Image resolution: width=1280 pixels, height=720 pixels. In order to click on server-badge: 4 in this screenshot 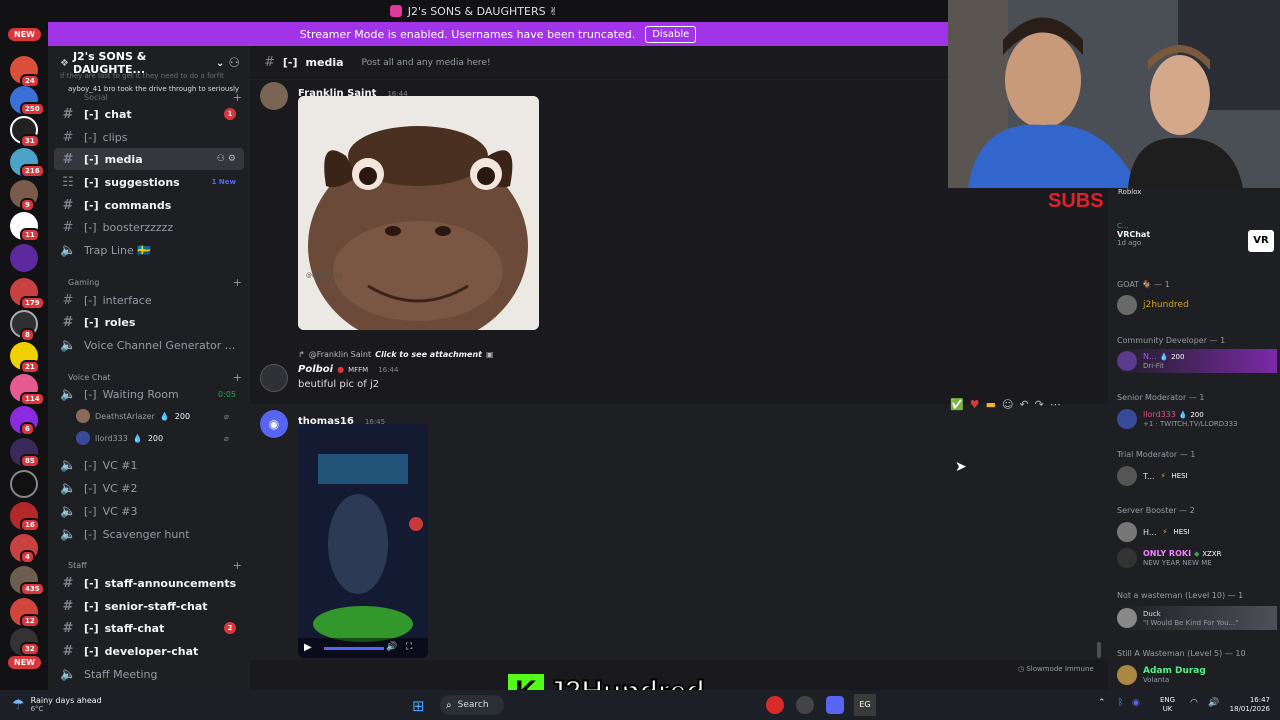, I will do `click(27, 557)`.